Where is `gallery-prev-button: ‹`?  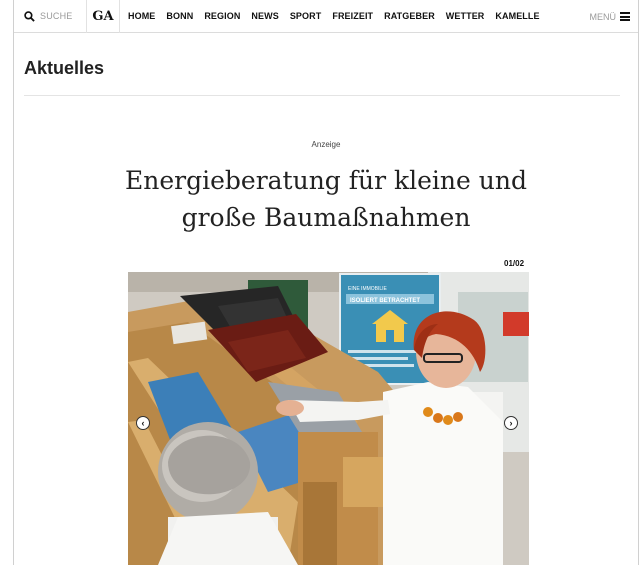 gallery-prev-button: ‹ is located at coordinates (143, 423).